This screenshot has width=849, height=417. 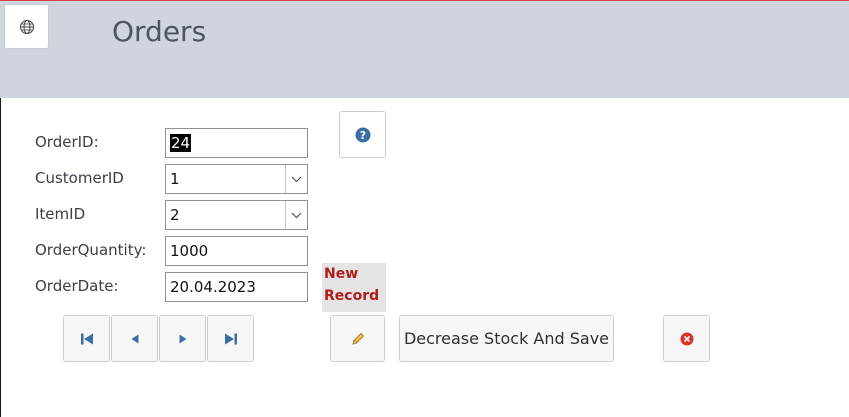 What do you see at coordinates (236, 179) in the screenshot?
I see `customer-id-combobox: 1` at bounding box center [236, 179].